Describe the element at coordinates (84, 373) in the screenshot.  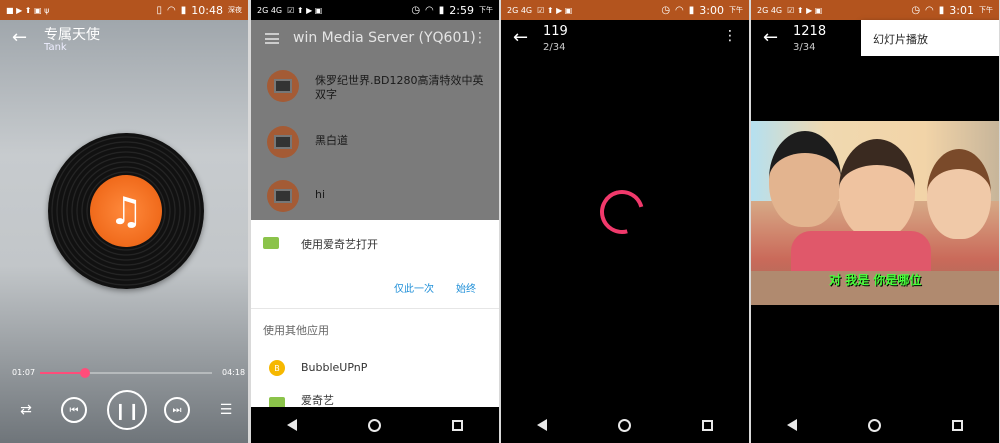
I see `seek-handle` at that location.